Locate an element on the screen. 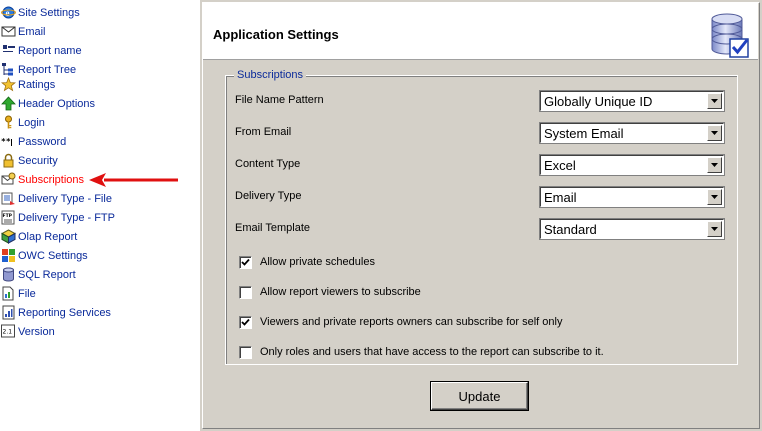 Image resolution: width=762 pixels, height=431 pixels. padlock-icon is located at coordinates (8, 160).